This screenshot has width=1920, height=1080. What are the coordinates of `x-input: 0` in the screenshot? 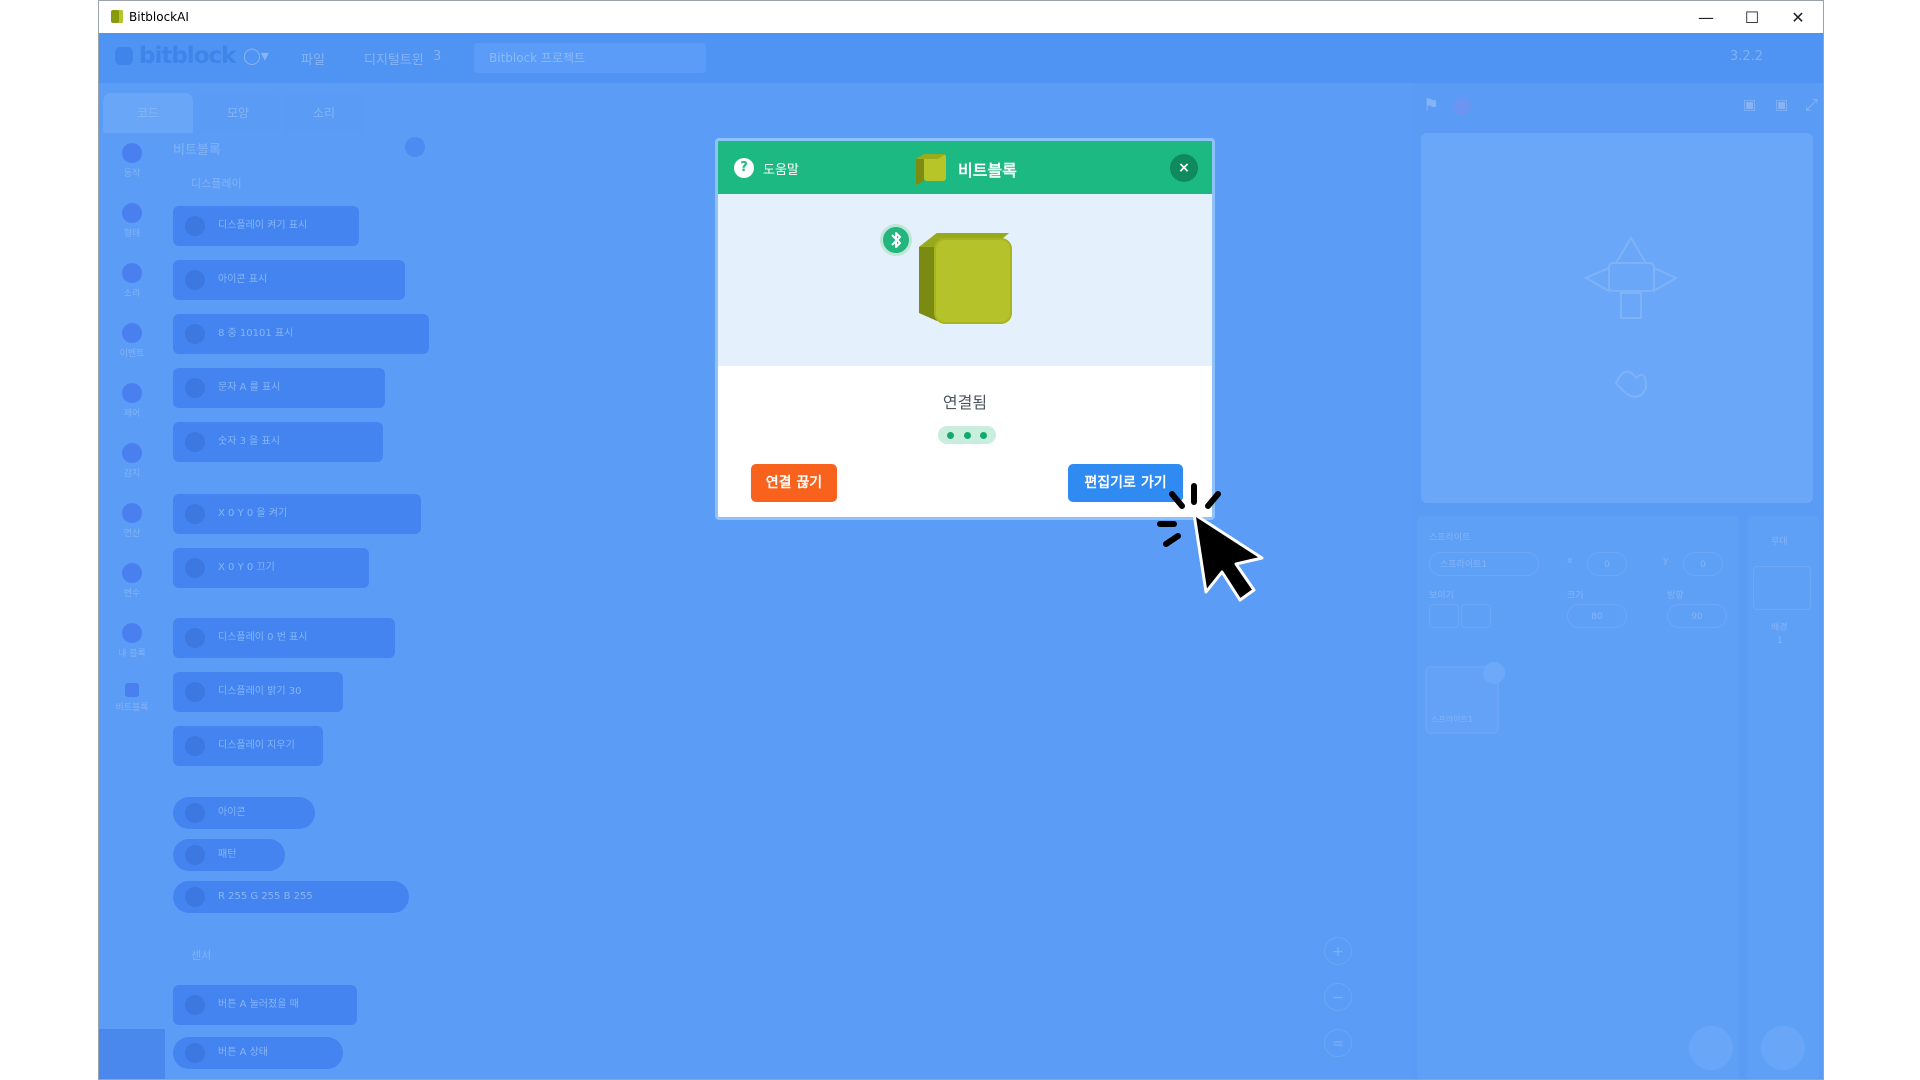 It's located at (1607, 564).